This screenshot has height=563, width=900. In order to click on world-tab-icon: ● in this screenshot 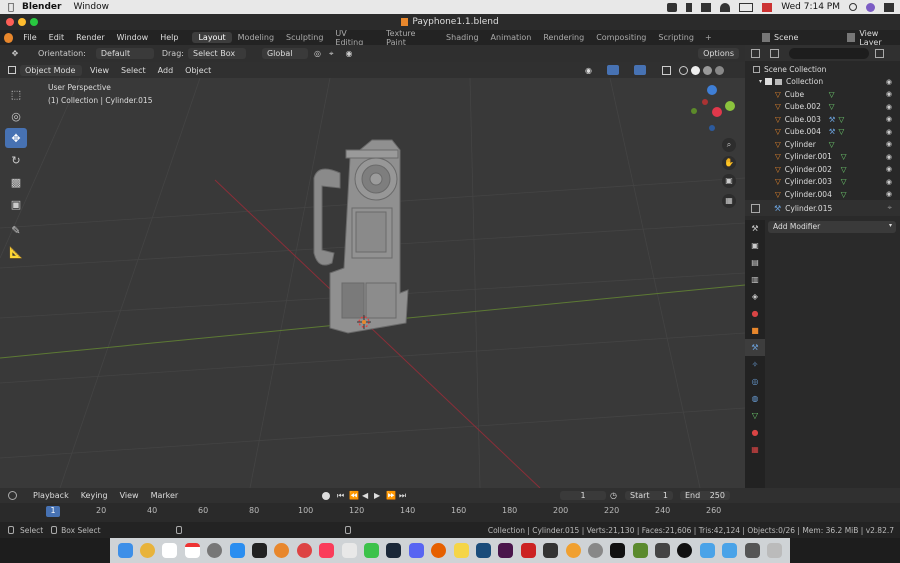, I will do `click(755, 313)`.